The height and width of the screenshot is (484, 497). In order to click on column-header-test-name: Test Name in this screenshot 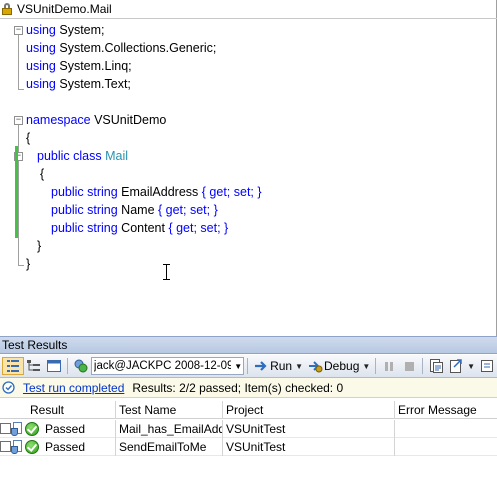, I will do `click(169, 410)`.